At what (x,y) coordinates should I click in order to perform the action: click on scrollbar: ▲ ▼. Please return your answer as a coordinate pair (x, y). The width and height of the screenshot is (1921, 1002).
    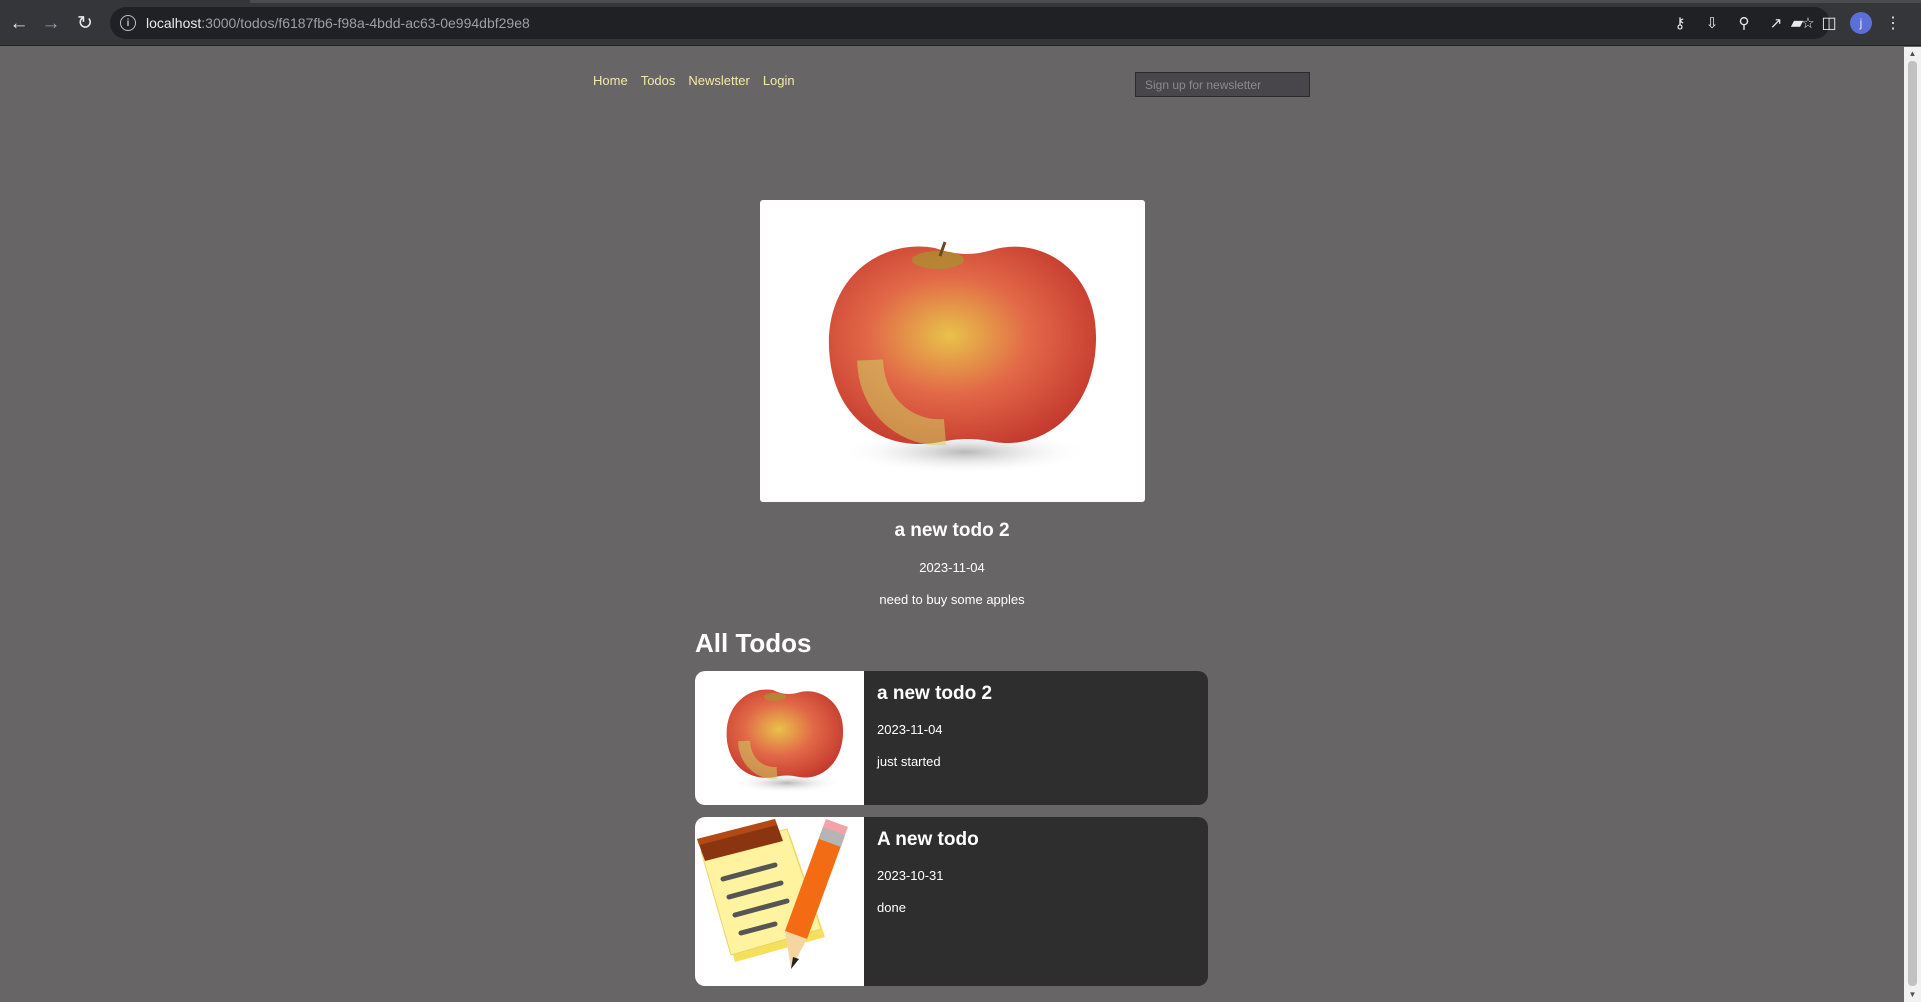
    Looking at the image, I should click on (1912, 524).